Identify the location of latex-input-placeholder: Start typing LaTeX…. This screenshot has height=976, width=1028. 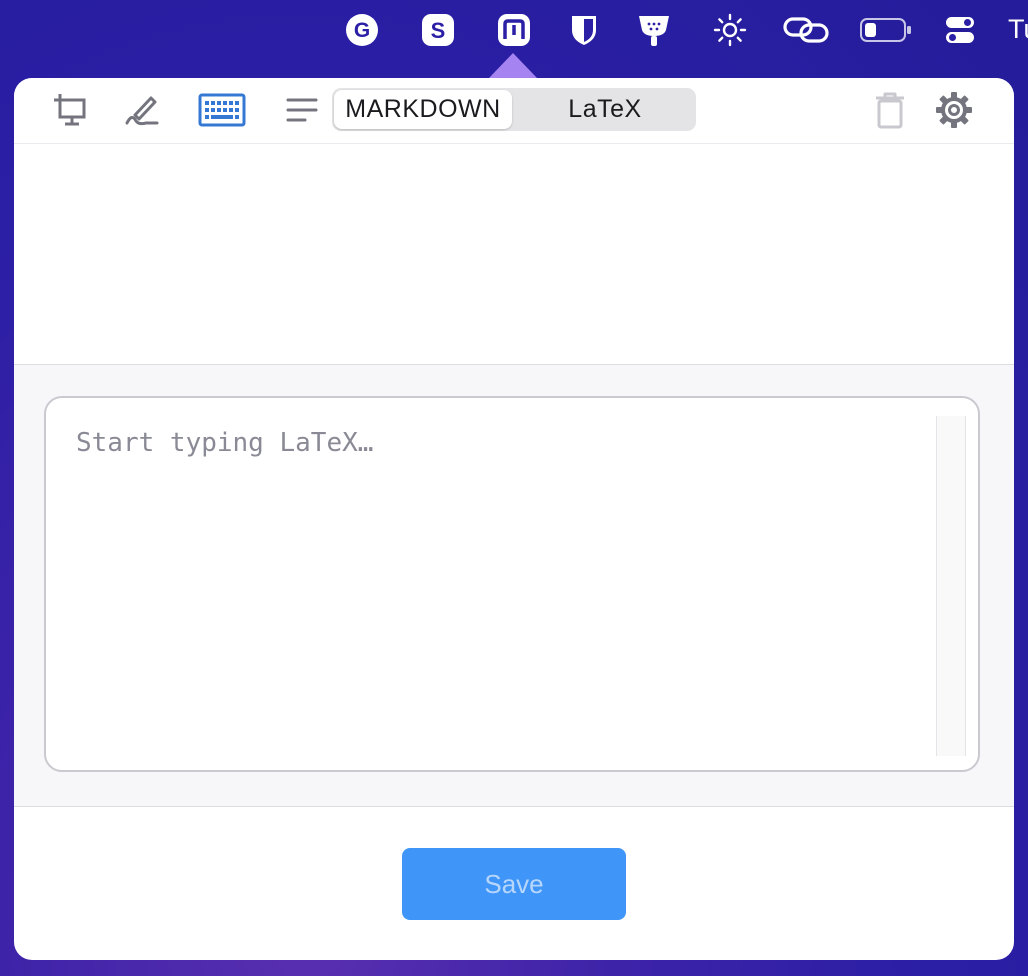
(225, 443).